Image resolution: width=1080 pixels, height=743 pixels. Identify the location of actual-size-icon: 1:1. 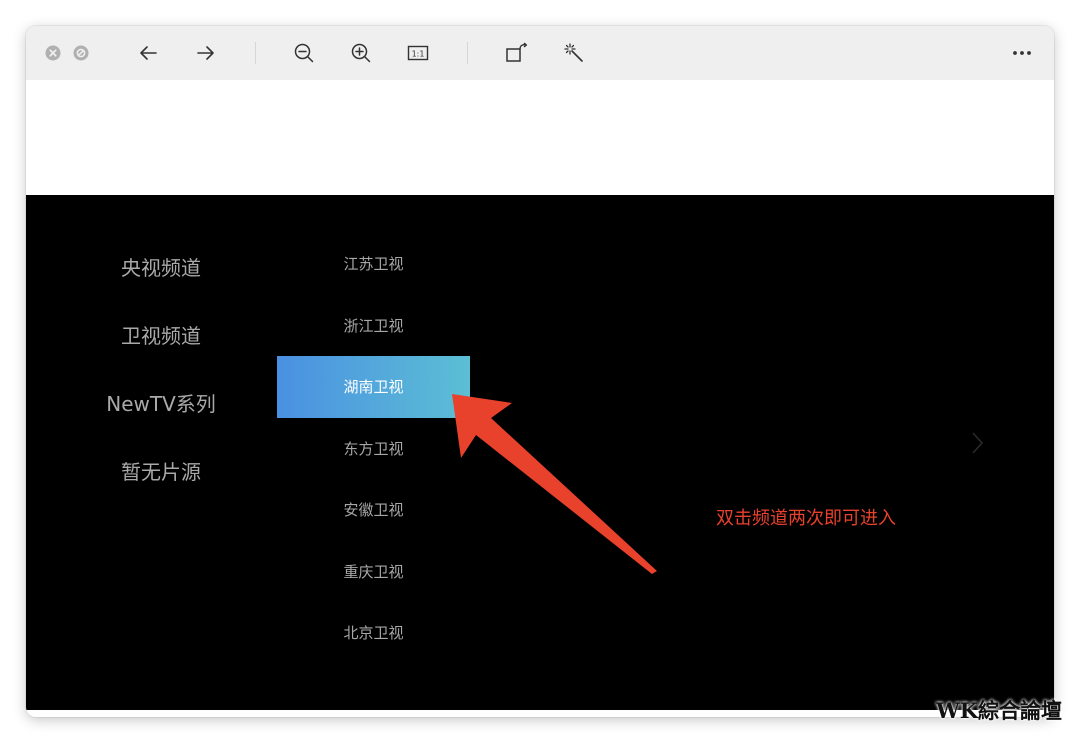
(418, 53).